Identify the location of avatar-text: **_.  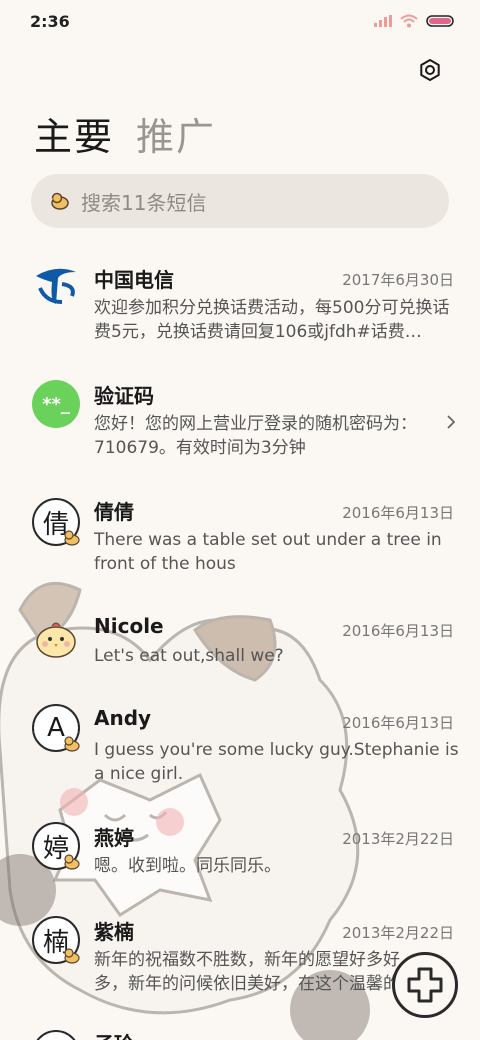
(56, 404).